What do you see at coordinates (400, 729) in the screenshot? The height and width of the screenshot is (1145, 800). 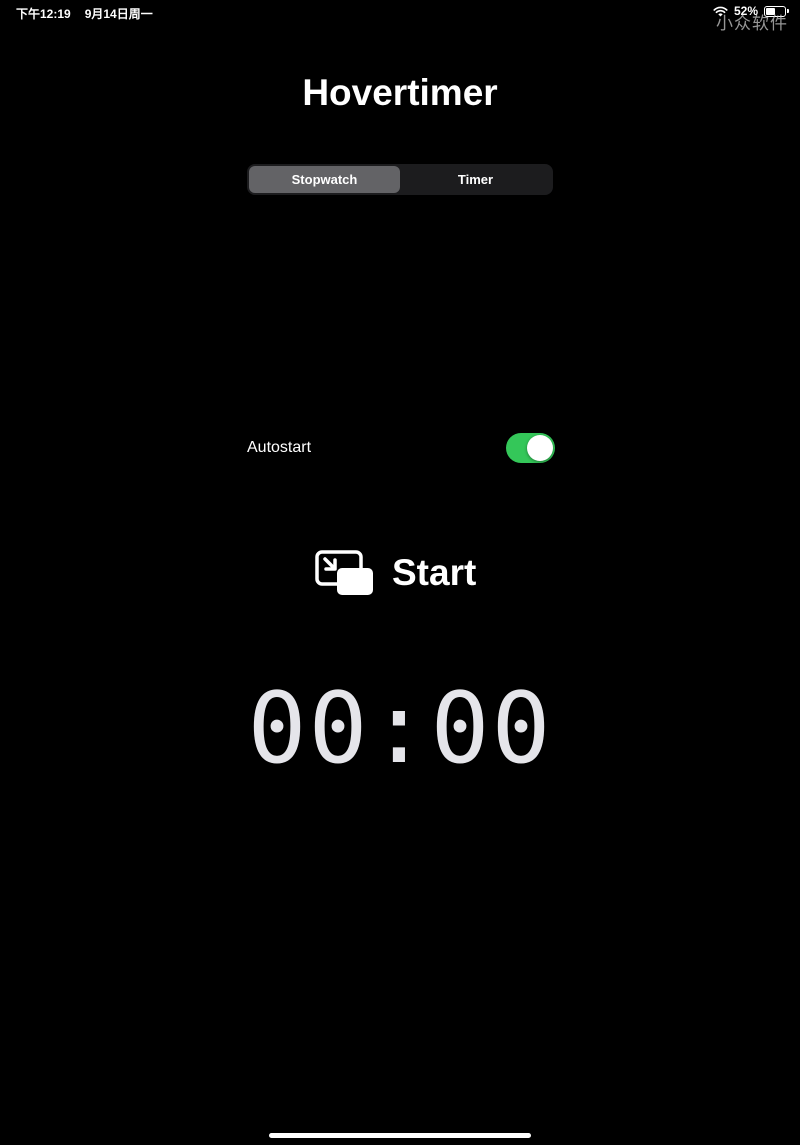 I see `timer-display: 00:00` at bounding box center [400, 729].